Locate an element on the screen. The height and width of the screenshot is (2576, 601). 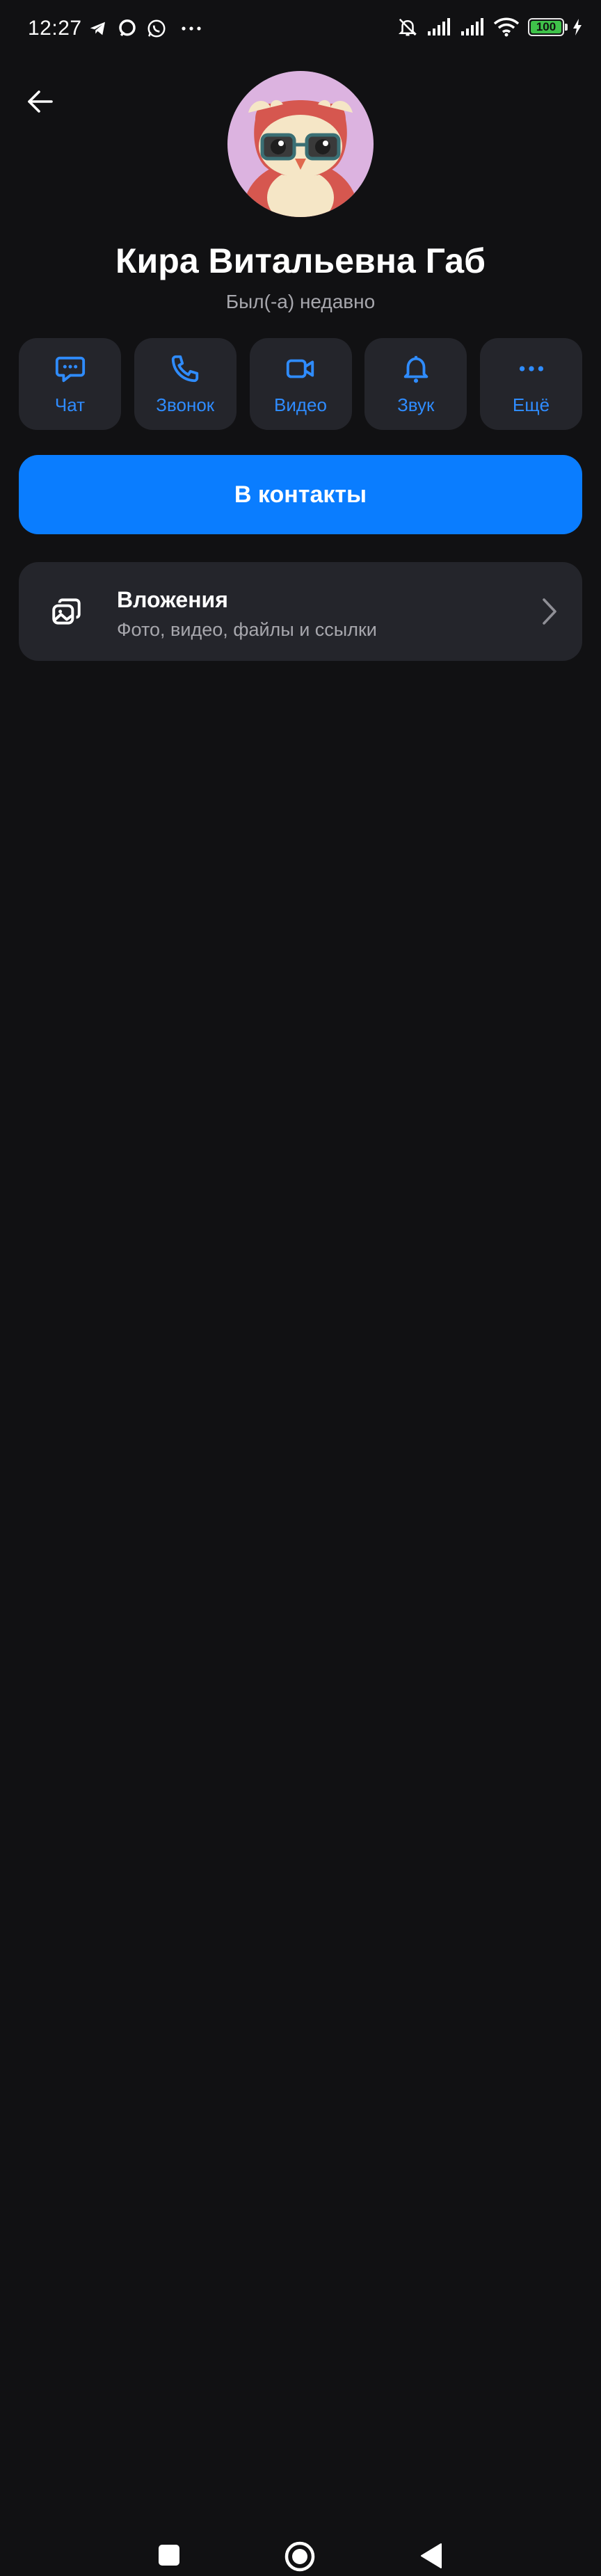
video-button: Видео is located at coordinates (300, 384).